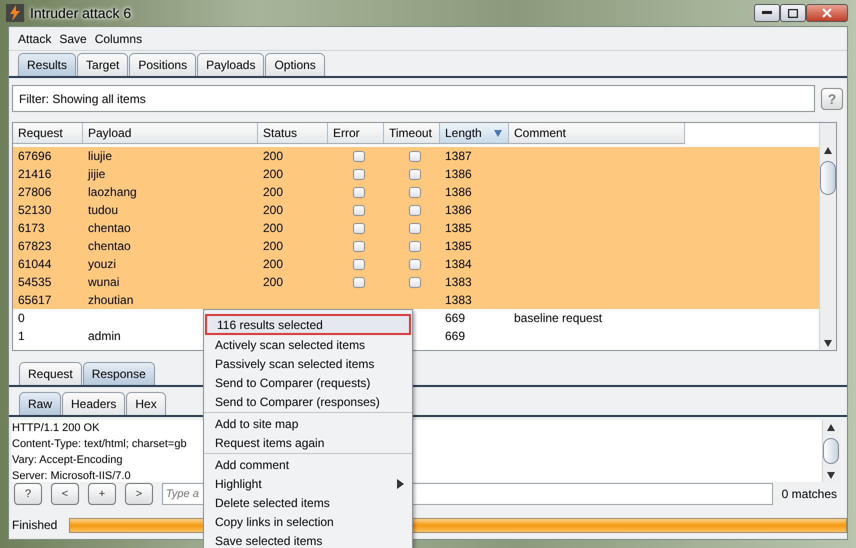 Image resolution: width=856 pixels, height=548 pixels. I want to click on tab: Target, so click(102, 64).